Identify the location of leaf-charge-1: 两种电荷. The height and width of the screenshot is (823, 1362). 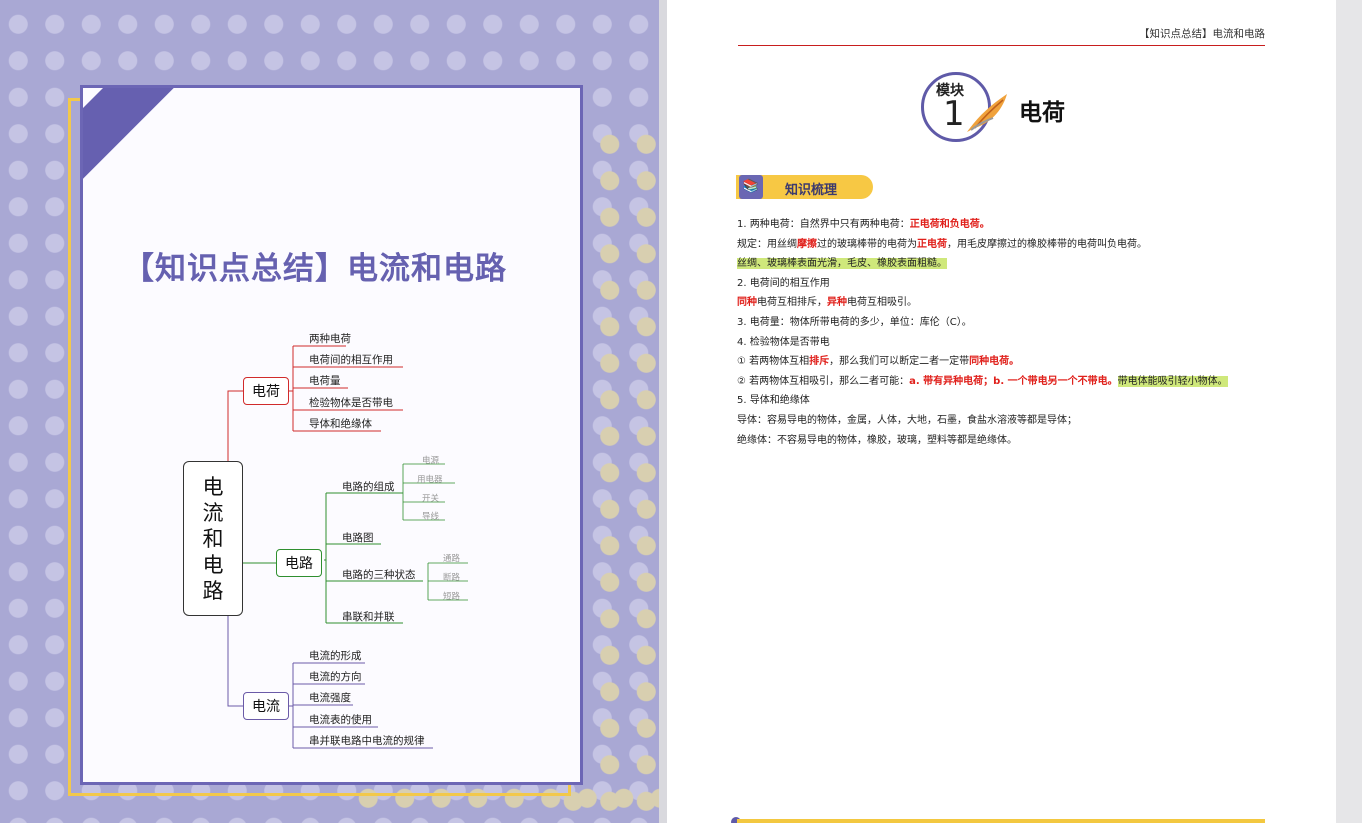
(330, 339).